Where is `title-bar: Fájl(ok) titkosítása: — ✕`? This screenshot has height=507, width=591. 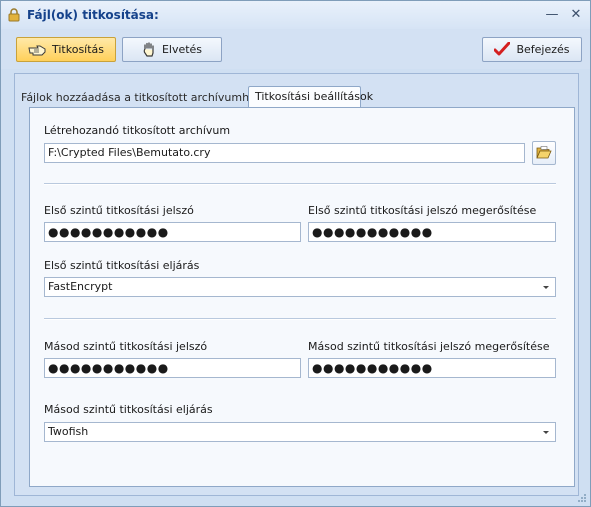 title-bar: Fájl(ok) titkosítása: — ✕ is located at coordinates (295, 15).